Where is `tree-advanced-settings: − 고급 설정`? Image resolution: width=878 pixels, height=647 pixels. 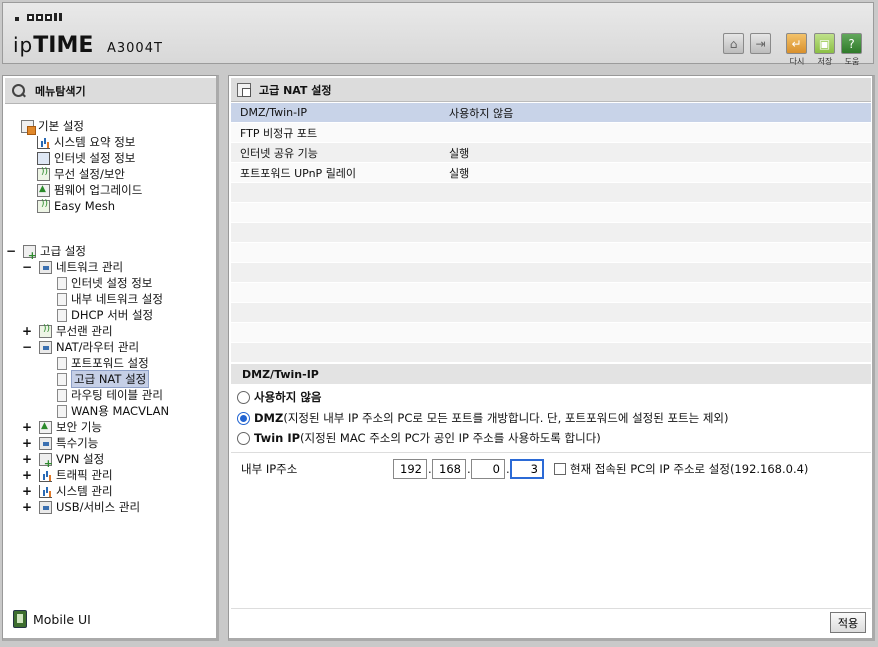
tree-advanced-settings: − 고급 설정 is located at coordinates (45, 252).